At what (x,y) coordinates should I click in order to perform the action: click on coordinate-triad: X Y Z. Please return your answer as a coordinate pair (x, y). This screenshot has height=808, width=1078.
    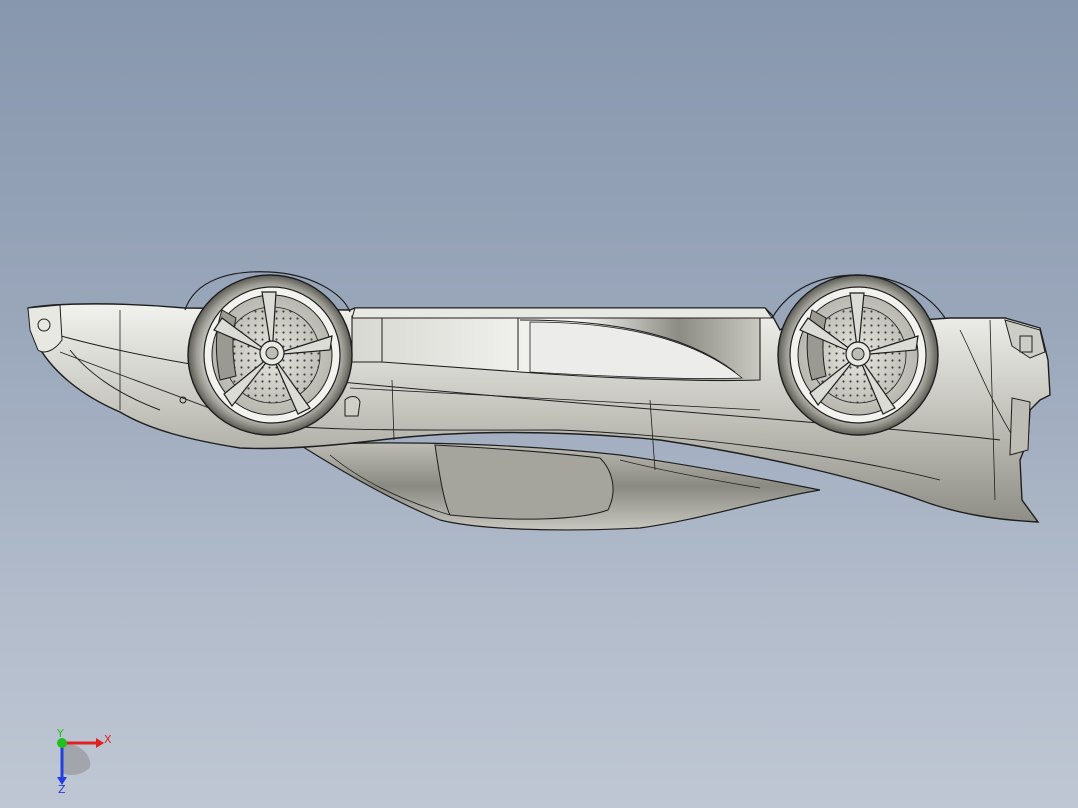
    Looking at the image, I should click on (80, 760).